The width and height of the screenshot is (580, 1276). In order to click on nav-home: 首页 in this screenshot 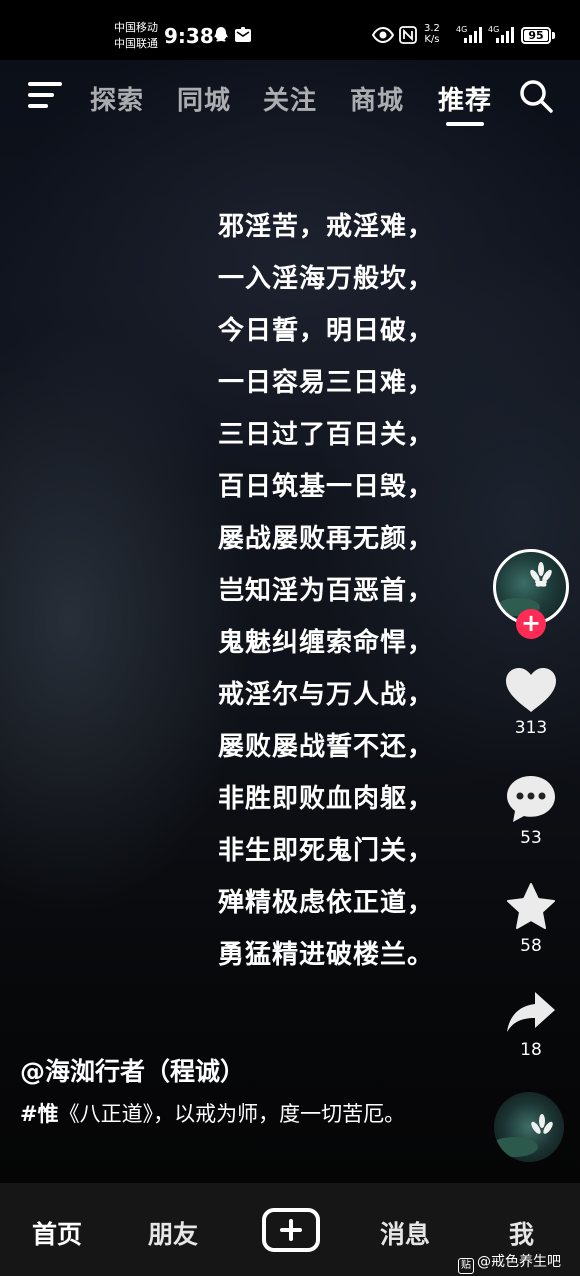, I will do `click(57, 1233)`.